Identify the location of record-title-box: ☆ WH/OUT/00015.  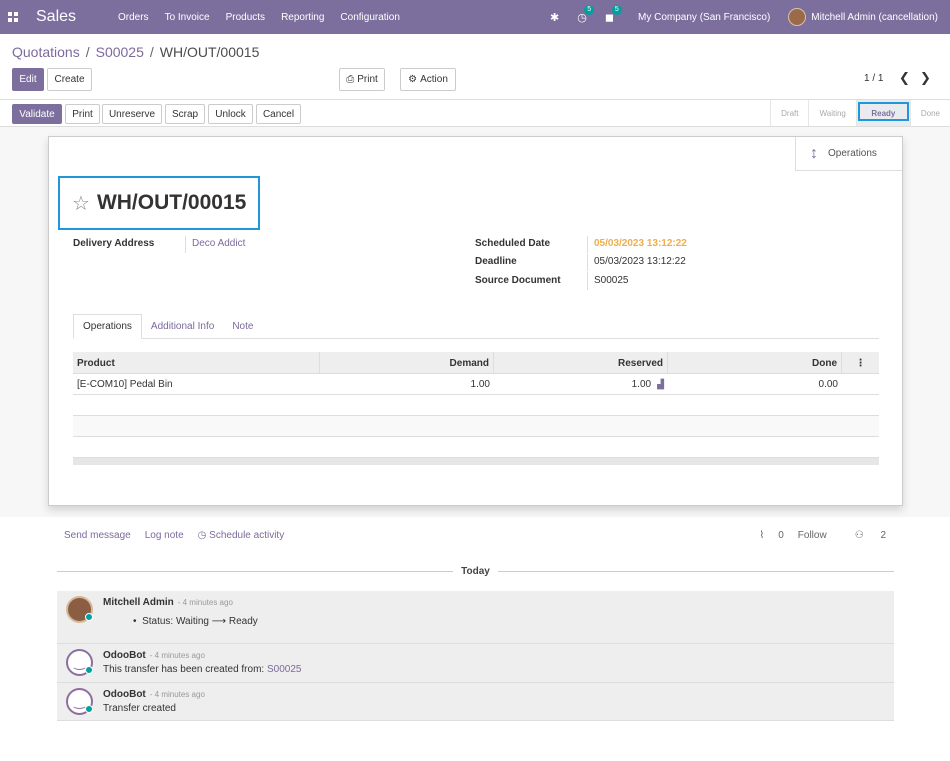
(159, 203).